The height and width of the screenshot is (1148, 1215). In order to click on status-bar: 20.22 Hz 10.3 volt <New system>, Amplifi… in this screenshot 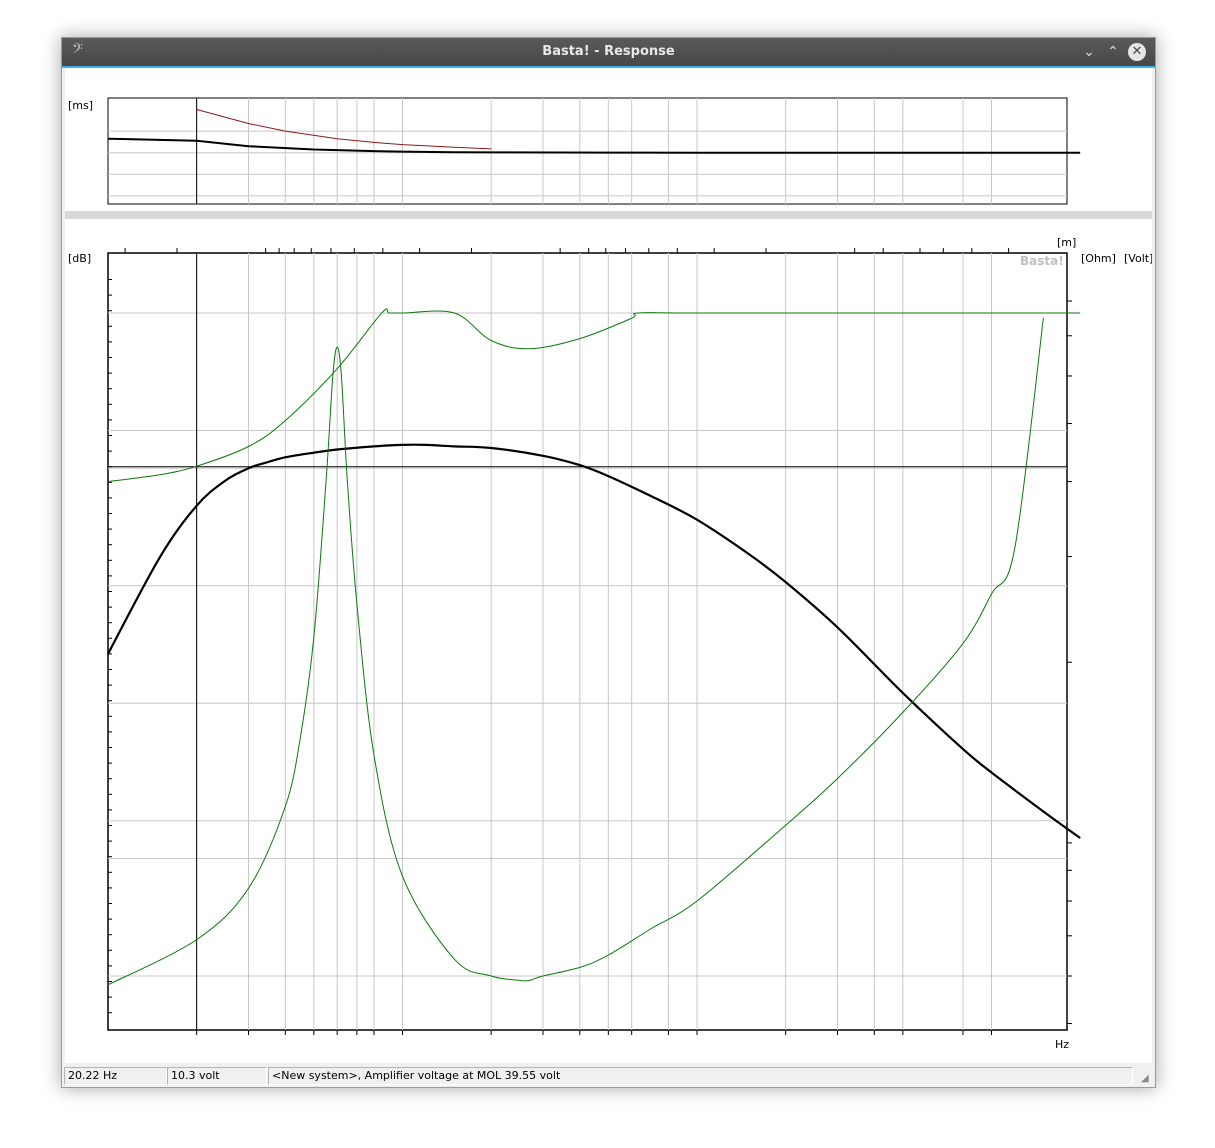, I will do `click(608, 1076)`.